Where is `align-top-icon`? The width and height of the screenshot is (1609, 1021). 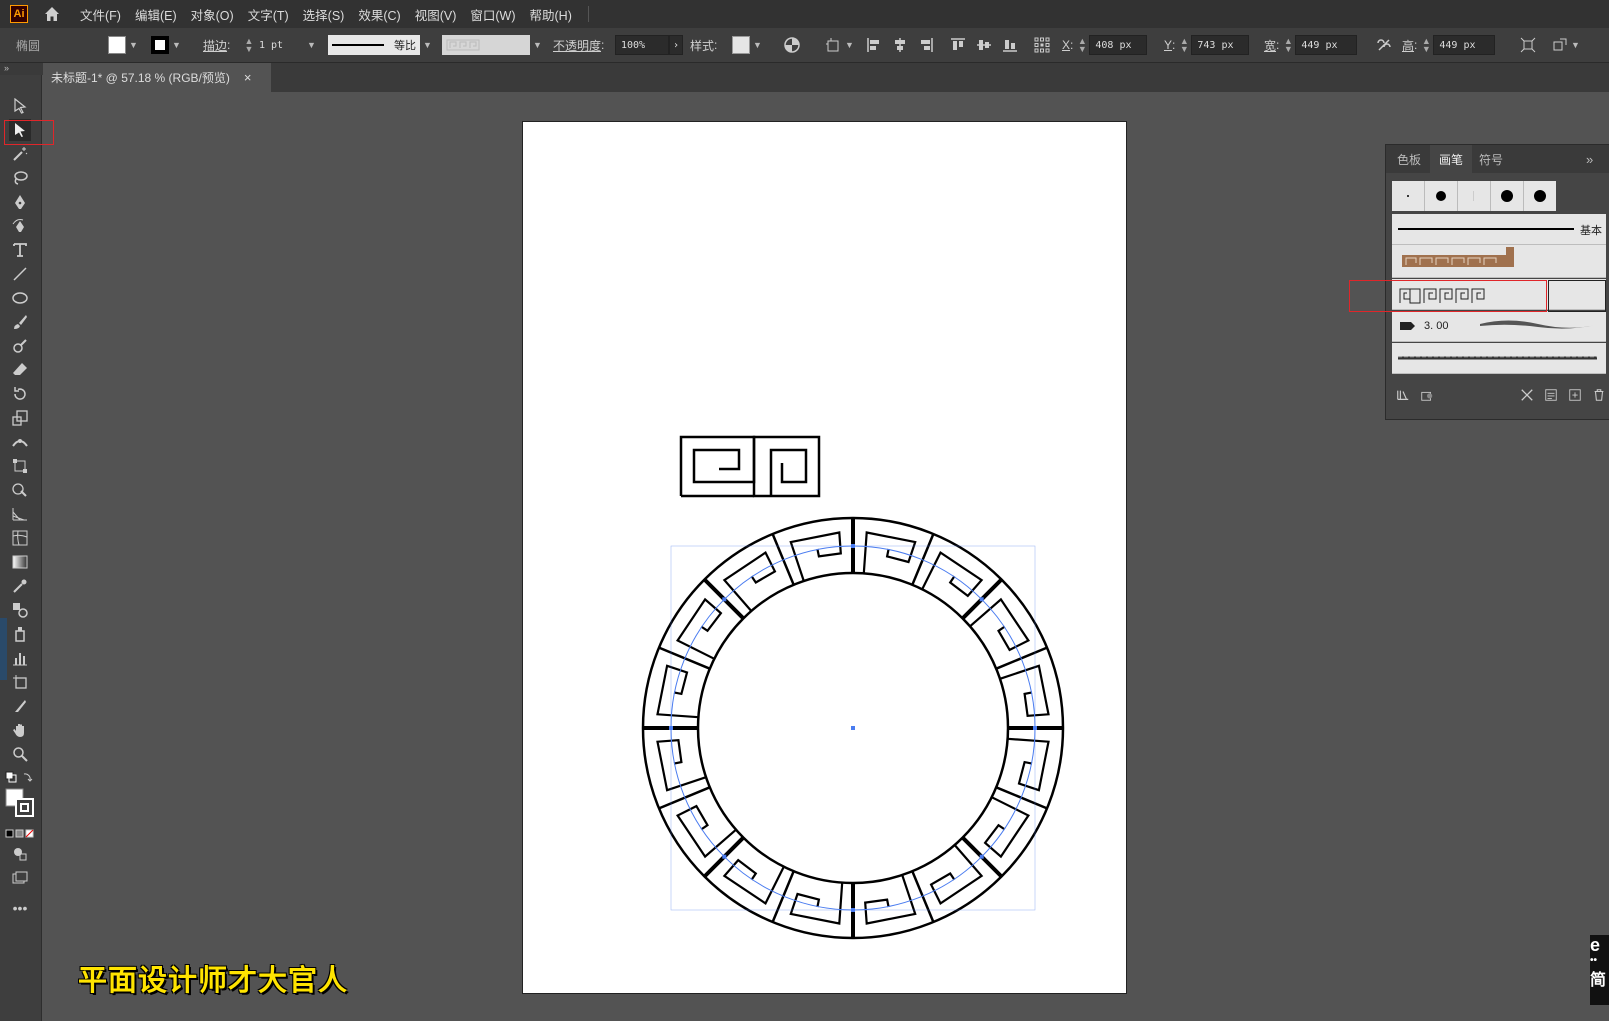
align-top-icon is located at coordinates (958, 45).